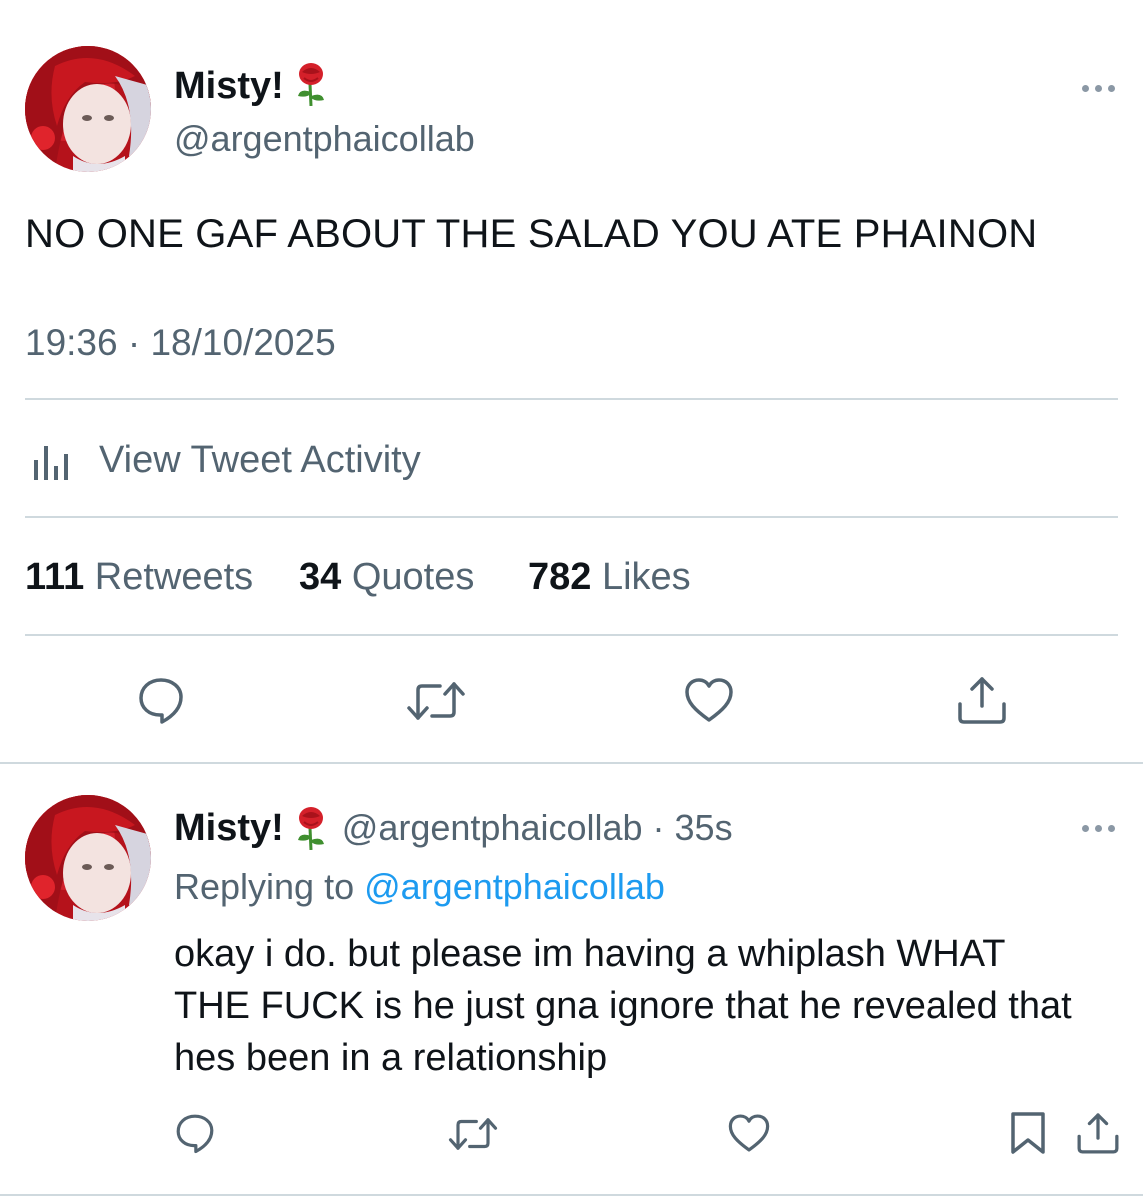 This screenshot has height=1200, width=1143. I want to click on quotes-stat: 34 Quotes, so click(386, 577).